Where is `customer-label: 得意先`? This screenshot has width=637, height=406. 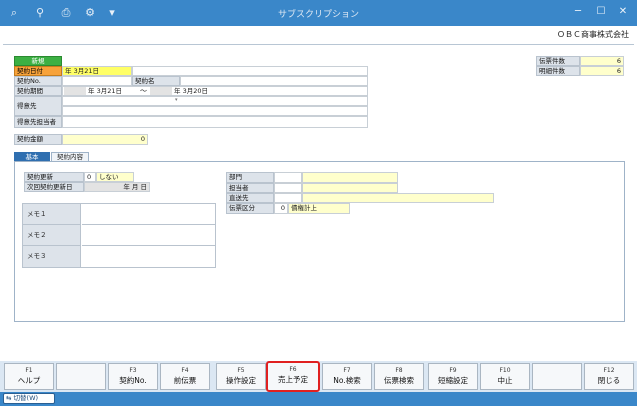 customer-label: 得意先 is located at coordinates (38, 106).